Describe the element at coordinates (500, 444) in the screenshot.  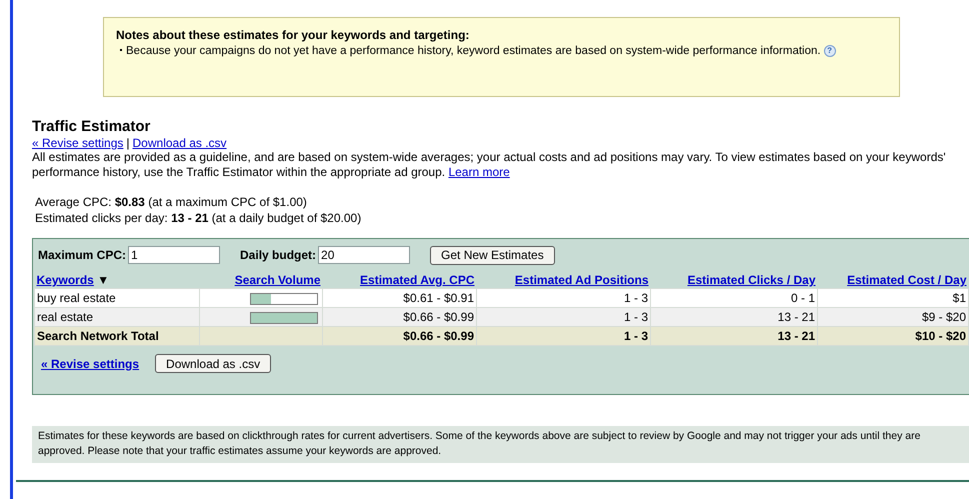
I see `footnote-text: Estimates for these keywords are based on clickthrough rates for current advertisers. Some of the keywords above are subject to review by Google and may not trigger your ads until they are approved. Please note that your traffic estimates assume your keywords are approved.` at that location.